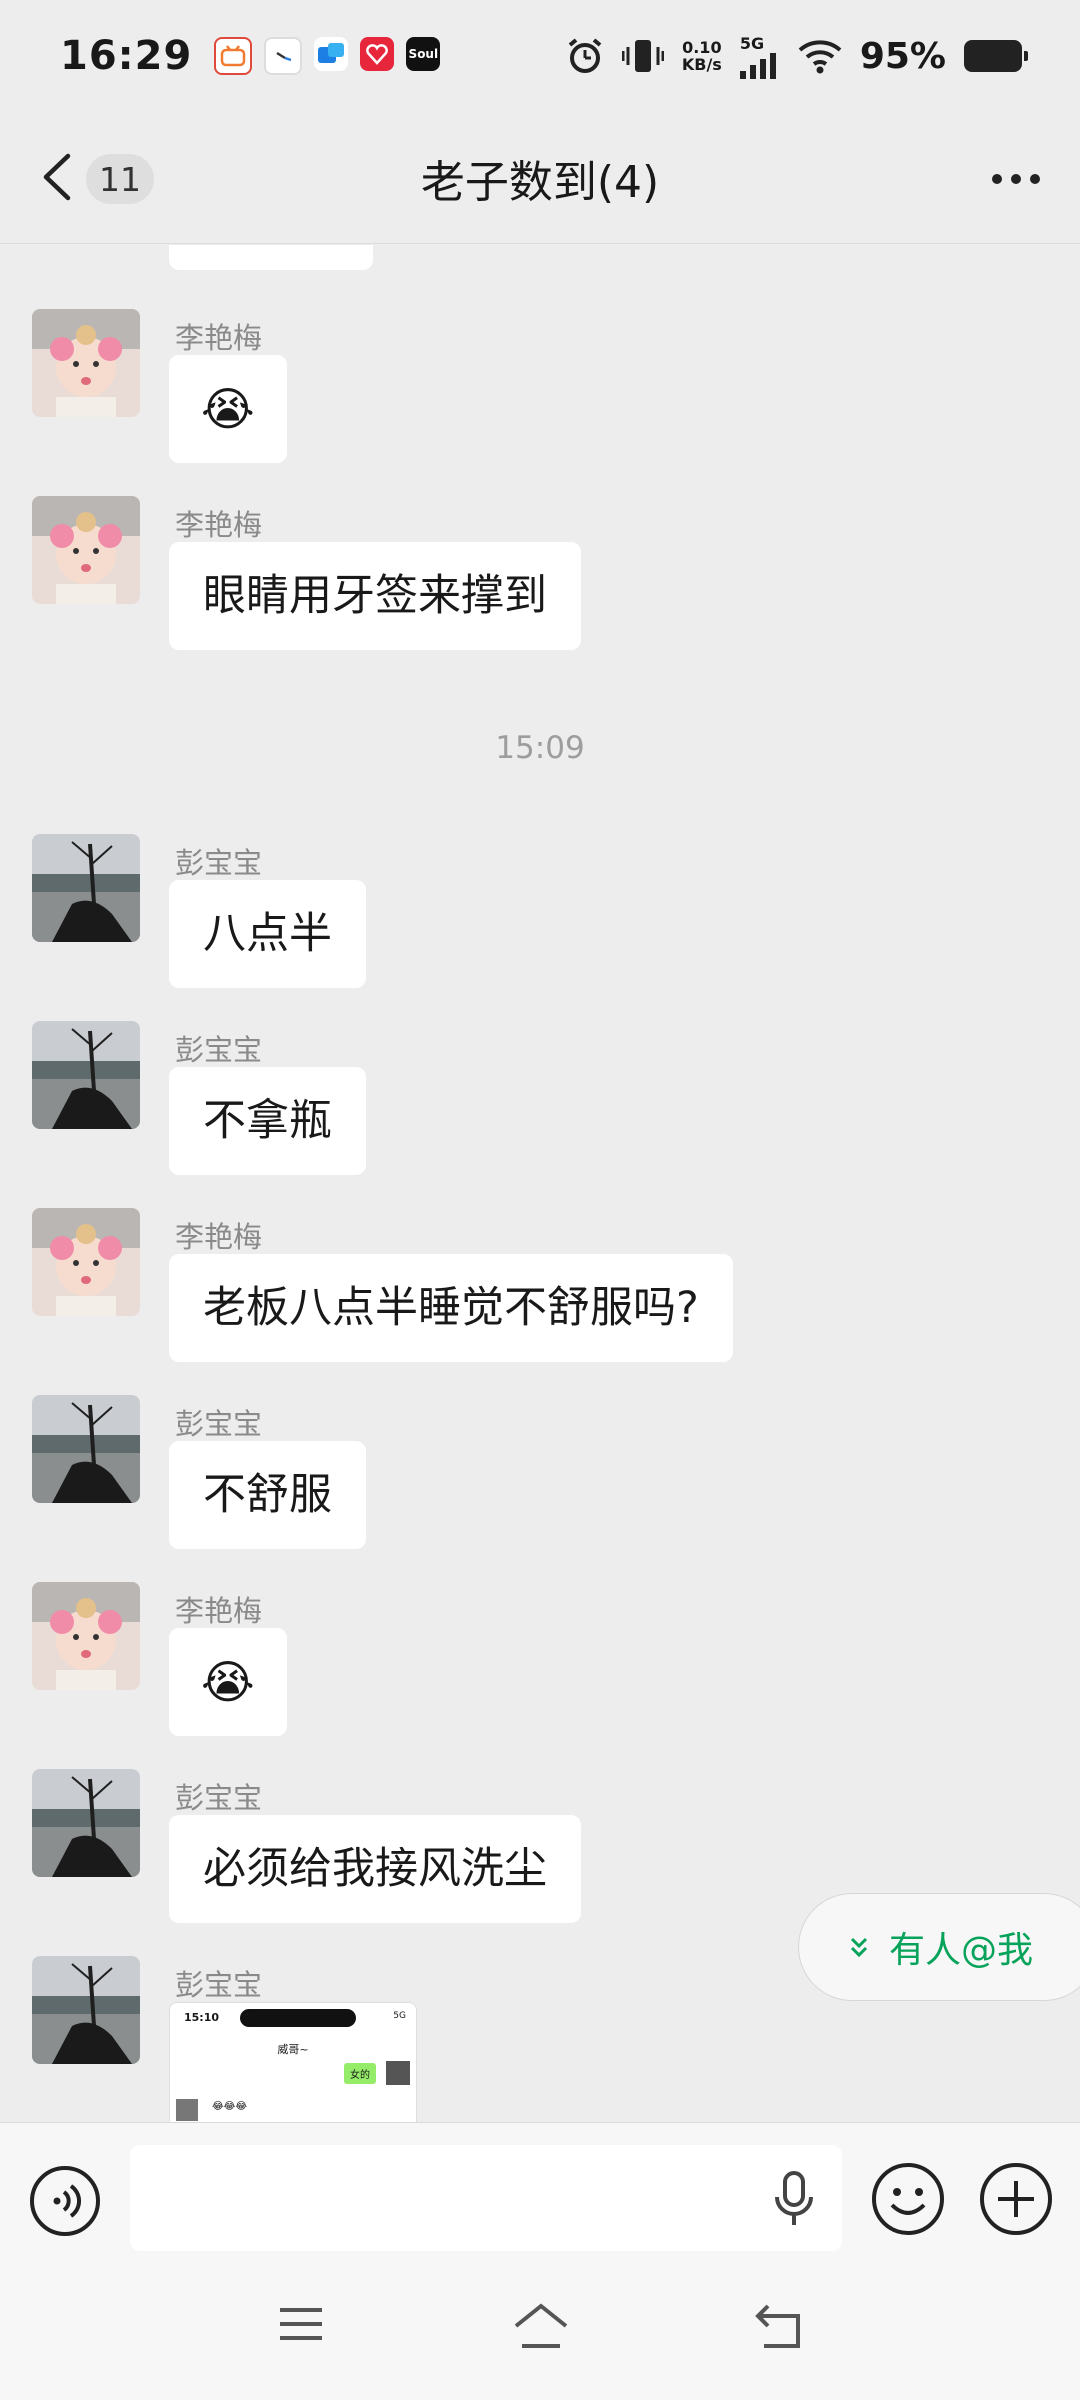 Image resolution: width=1080 pixels, height=2400 pixels. Describe the element at coordinates (908, 2199) in the screenshot. I see `emoji-icon` at that location.